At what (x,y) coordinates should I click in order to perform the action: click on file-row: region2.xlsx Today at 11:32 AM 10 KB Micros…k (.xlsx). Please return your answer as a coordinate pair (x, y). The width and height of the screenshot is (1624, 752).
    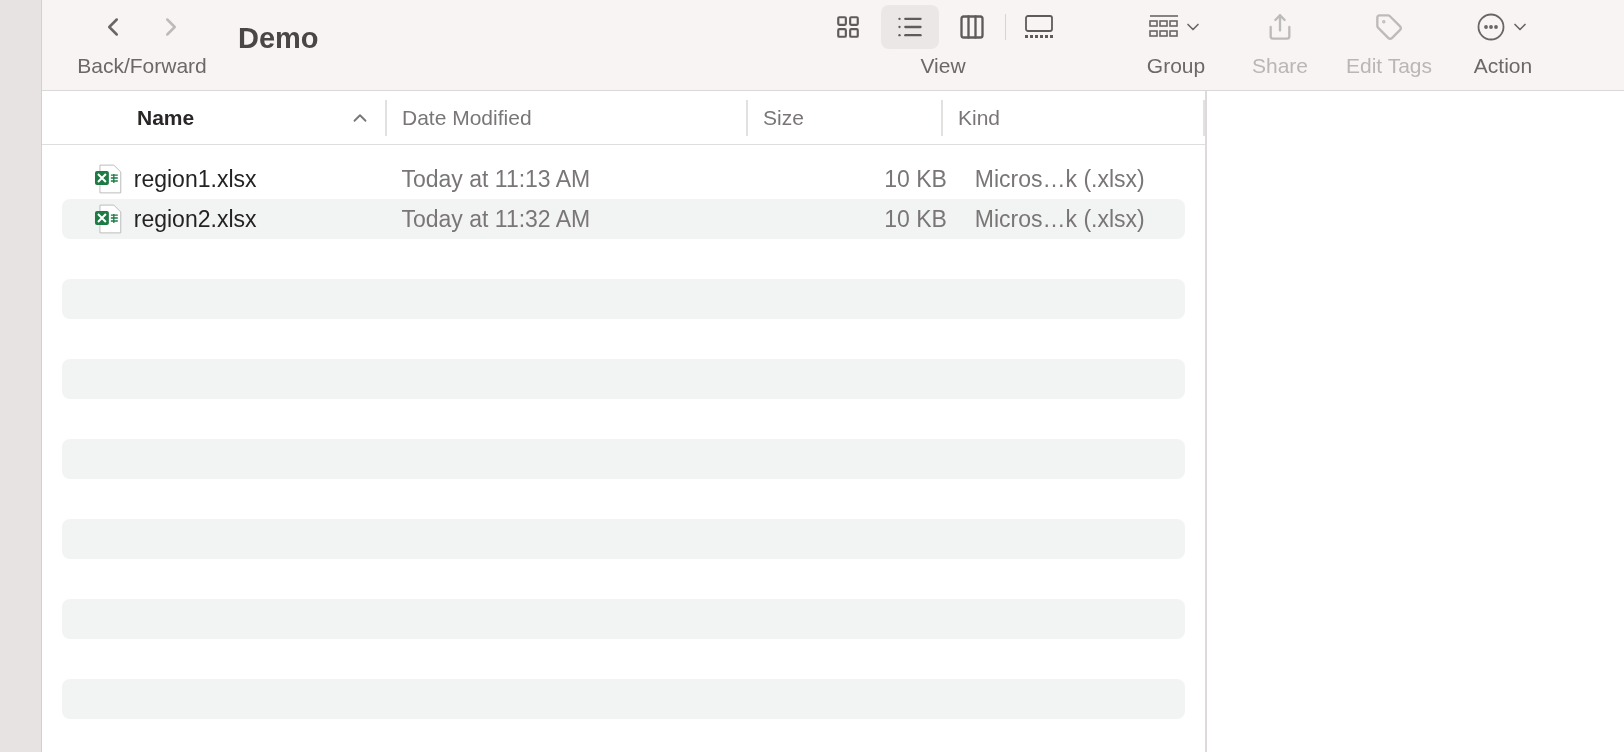
    Looking at the image, I should click on (623, 219).